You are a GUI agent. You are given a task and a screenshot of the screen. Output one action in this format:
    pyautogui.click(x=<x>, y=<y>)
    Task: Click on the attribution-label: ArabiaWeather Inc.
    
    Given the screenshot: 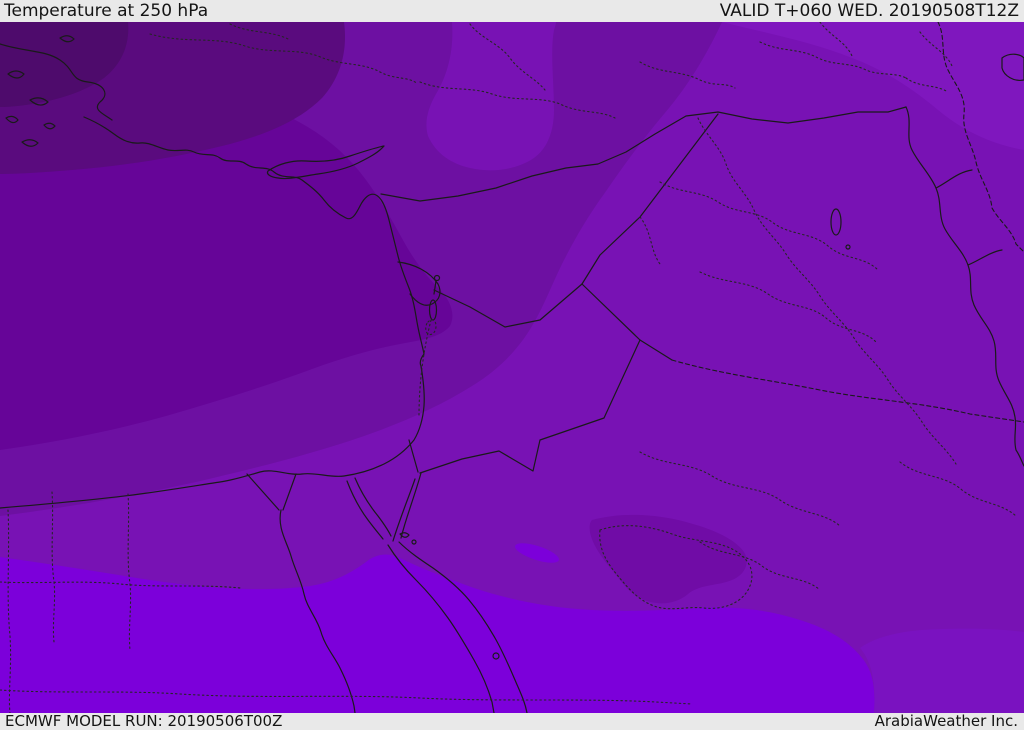 What is the action you would take?
    pyautogui.click(x=946, y=721)
    